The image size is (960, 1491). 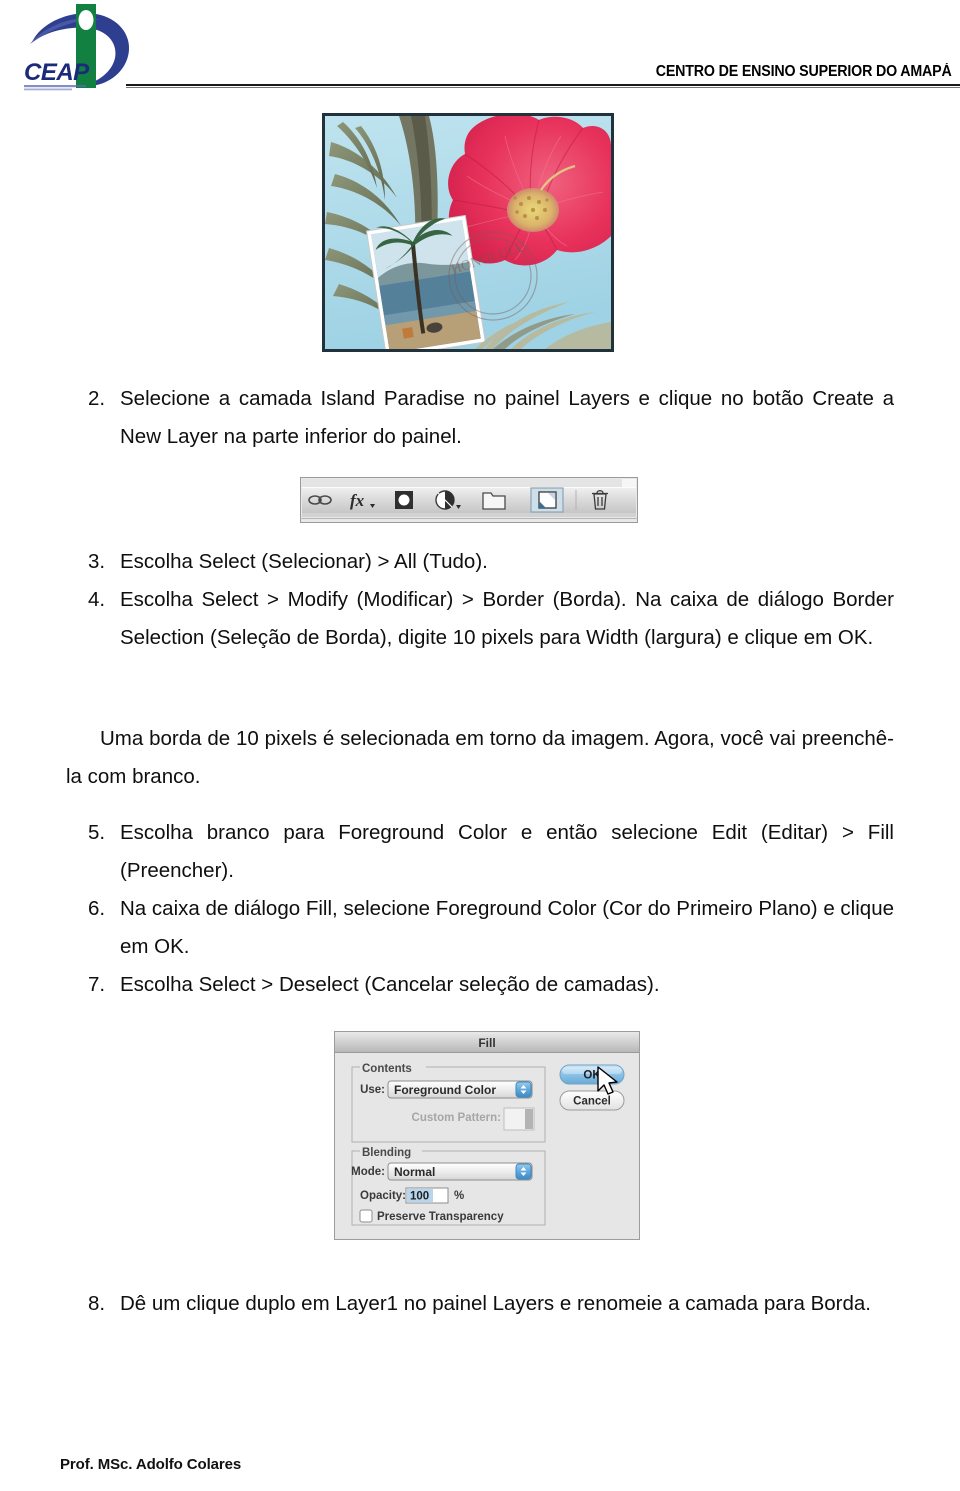 What do you see at coordinates (494, 501) in the screenshot?
I see `new-group-icon` at bounding box center [494, 501].